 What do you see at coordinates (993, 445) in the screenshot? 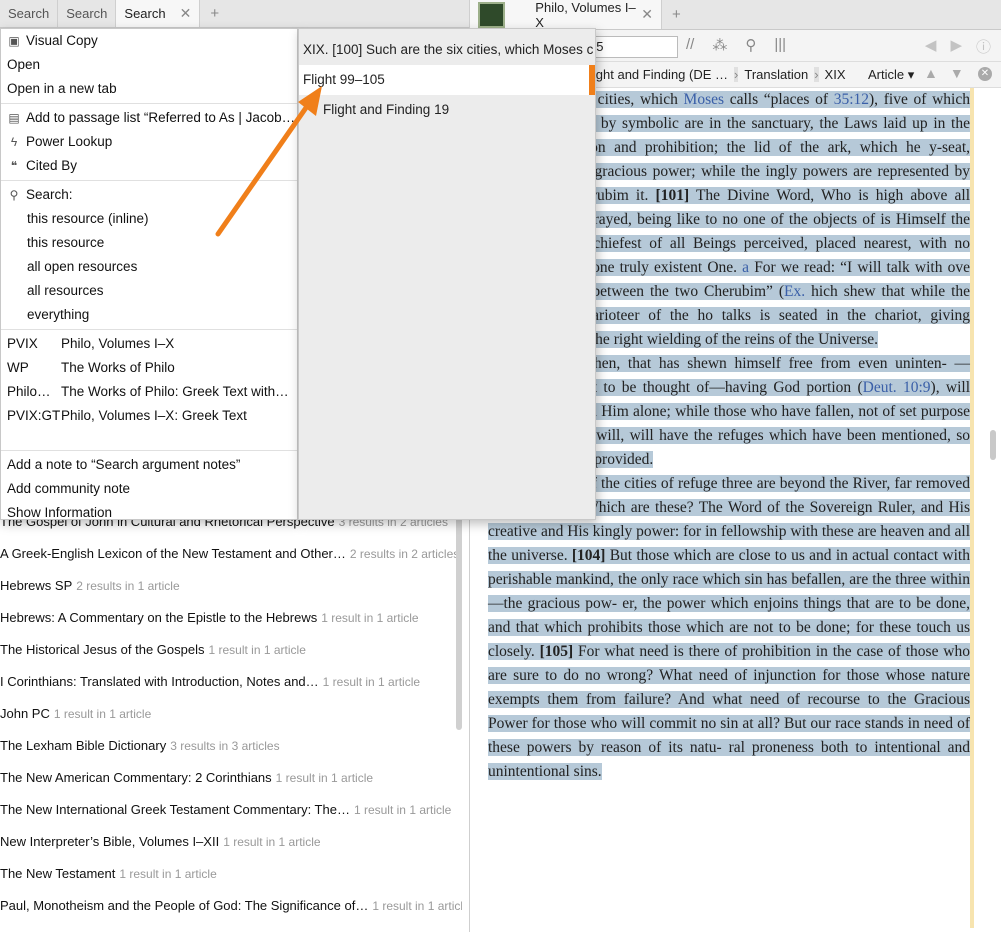
I see `text-scrollbar` at bounding box center [993, 445].